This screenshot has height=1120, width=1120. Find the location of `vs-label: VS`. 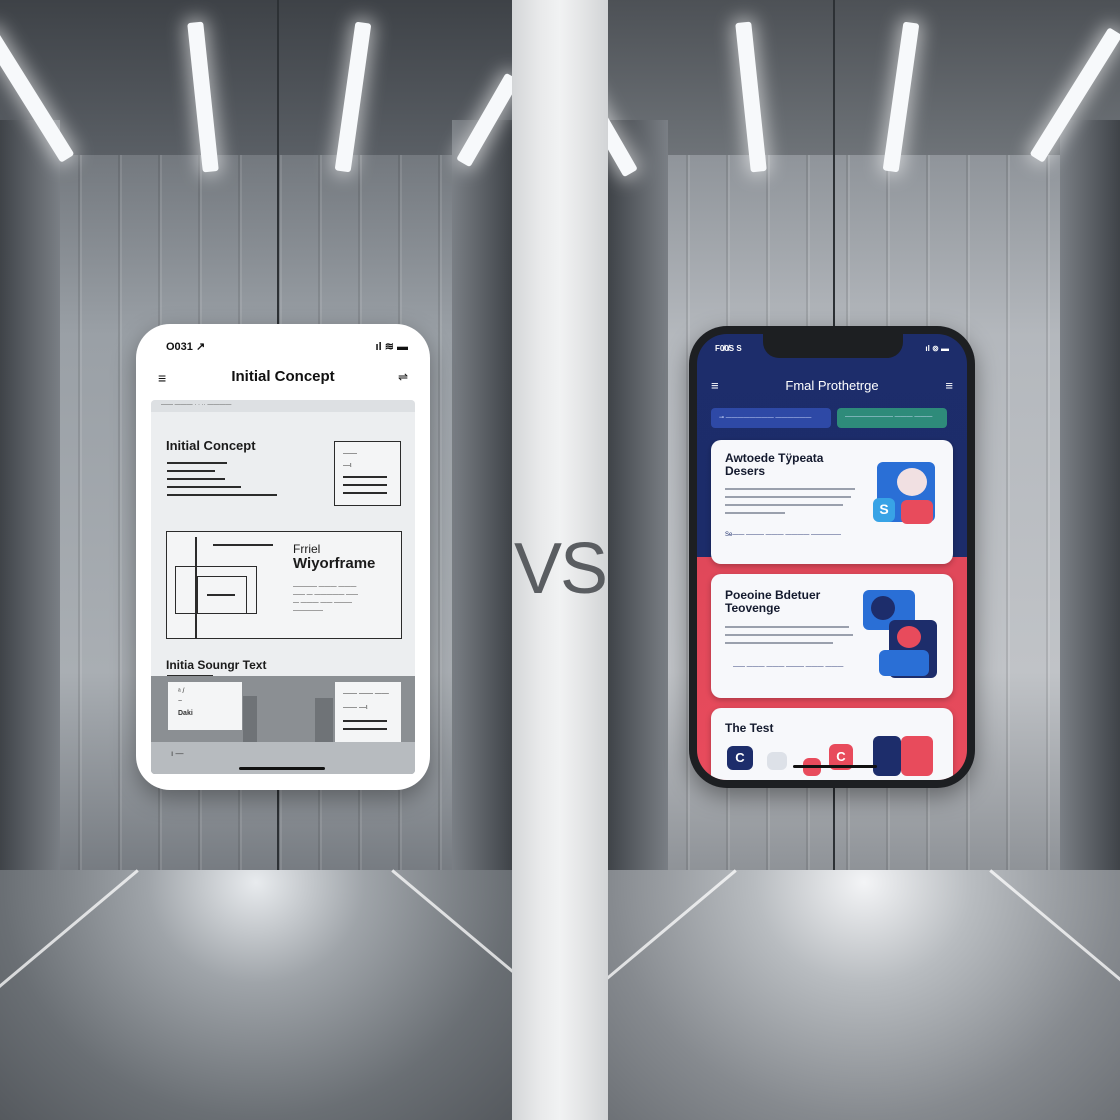

vs-label: VS is located at coordinates (560, 569).